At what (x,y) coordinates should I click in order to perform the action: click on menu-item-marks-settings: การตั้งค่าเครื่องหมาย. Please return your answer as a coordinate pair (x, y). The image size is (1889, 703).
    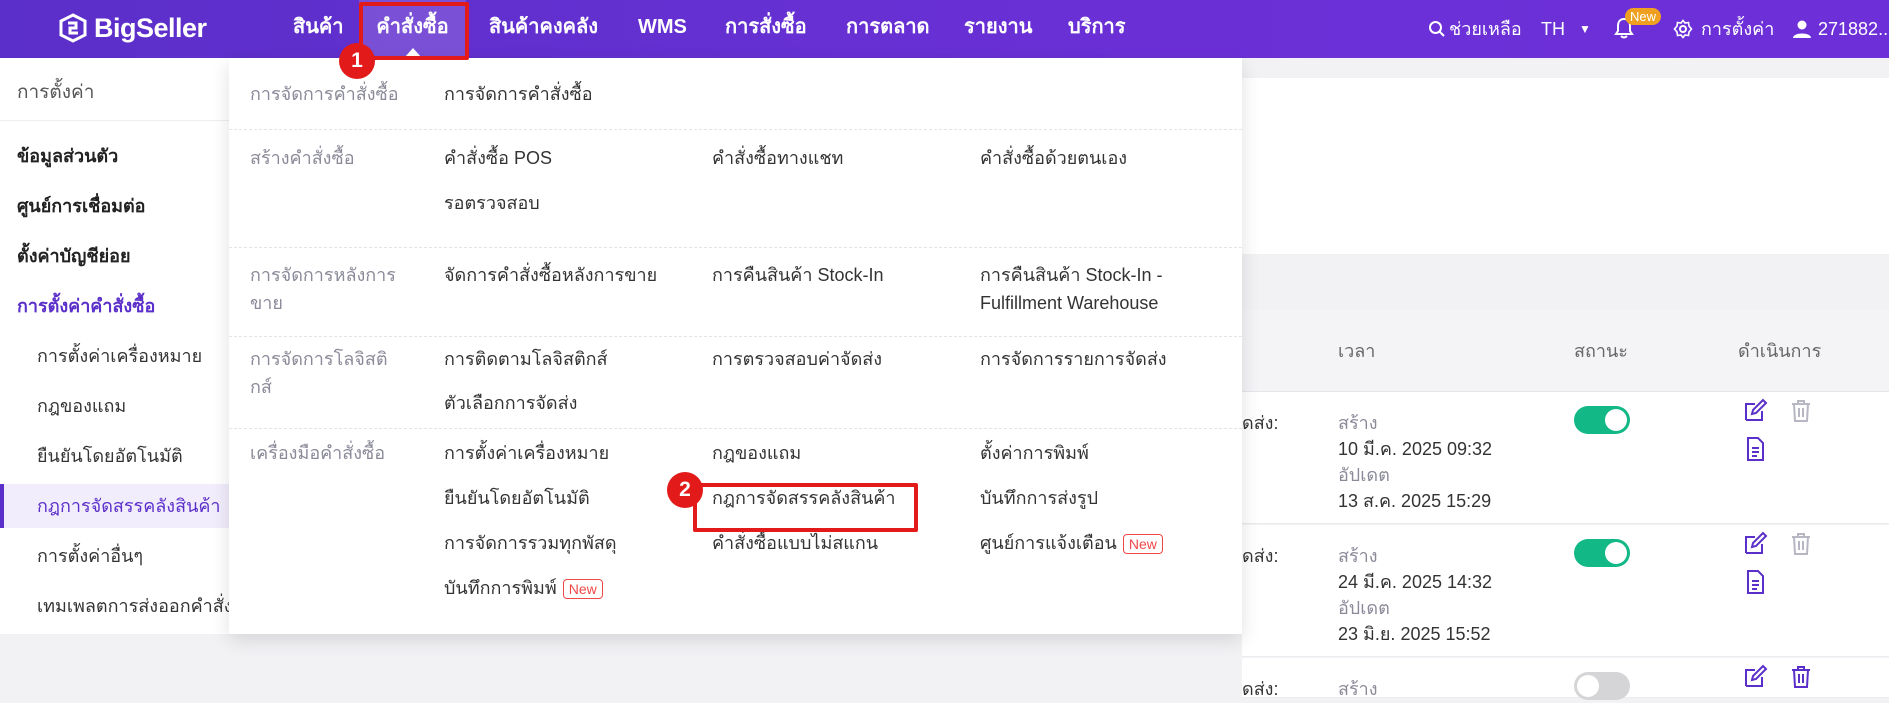
    Looking at the image, I should click on (526, 453).